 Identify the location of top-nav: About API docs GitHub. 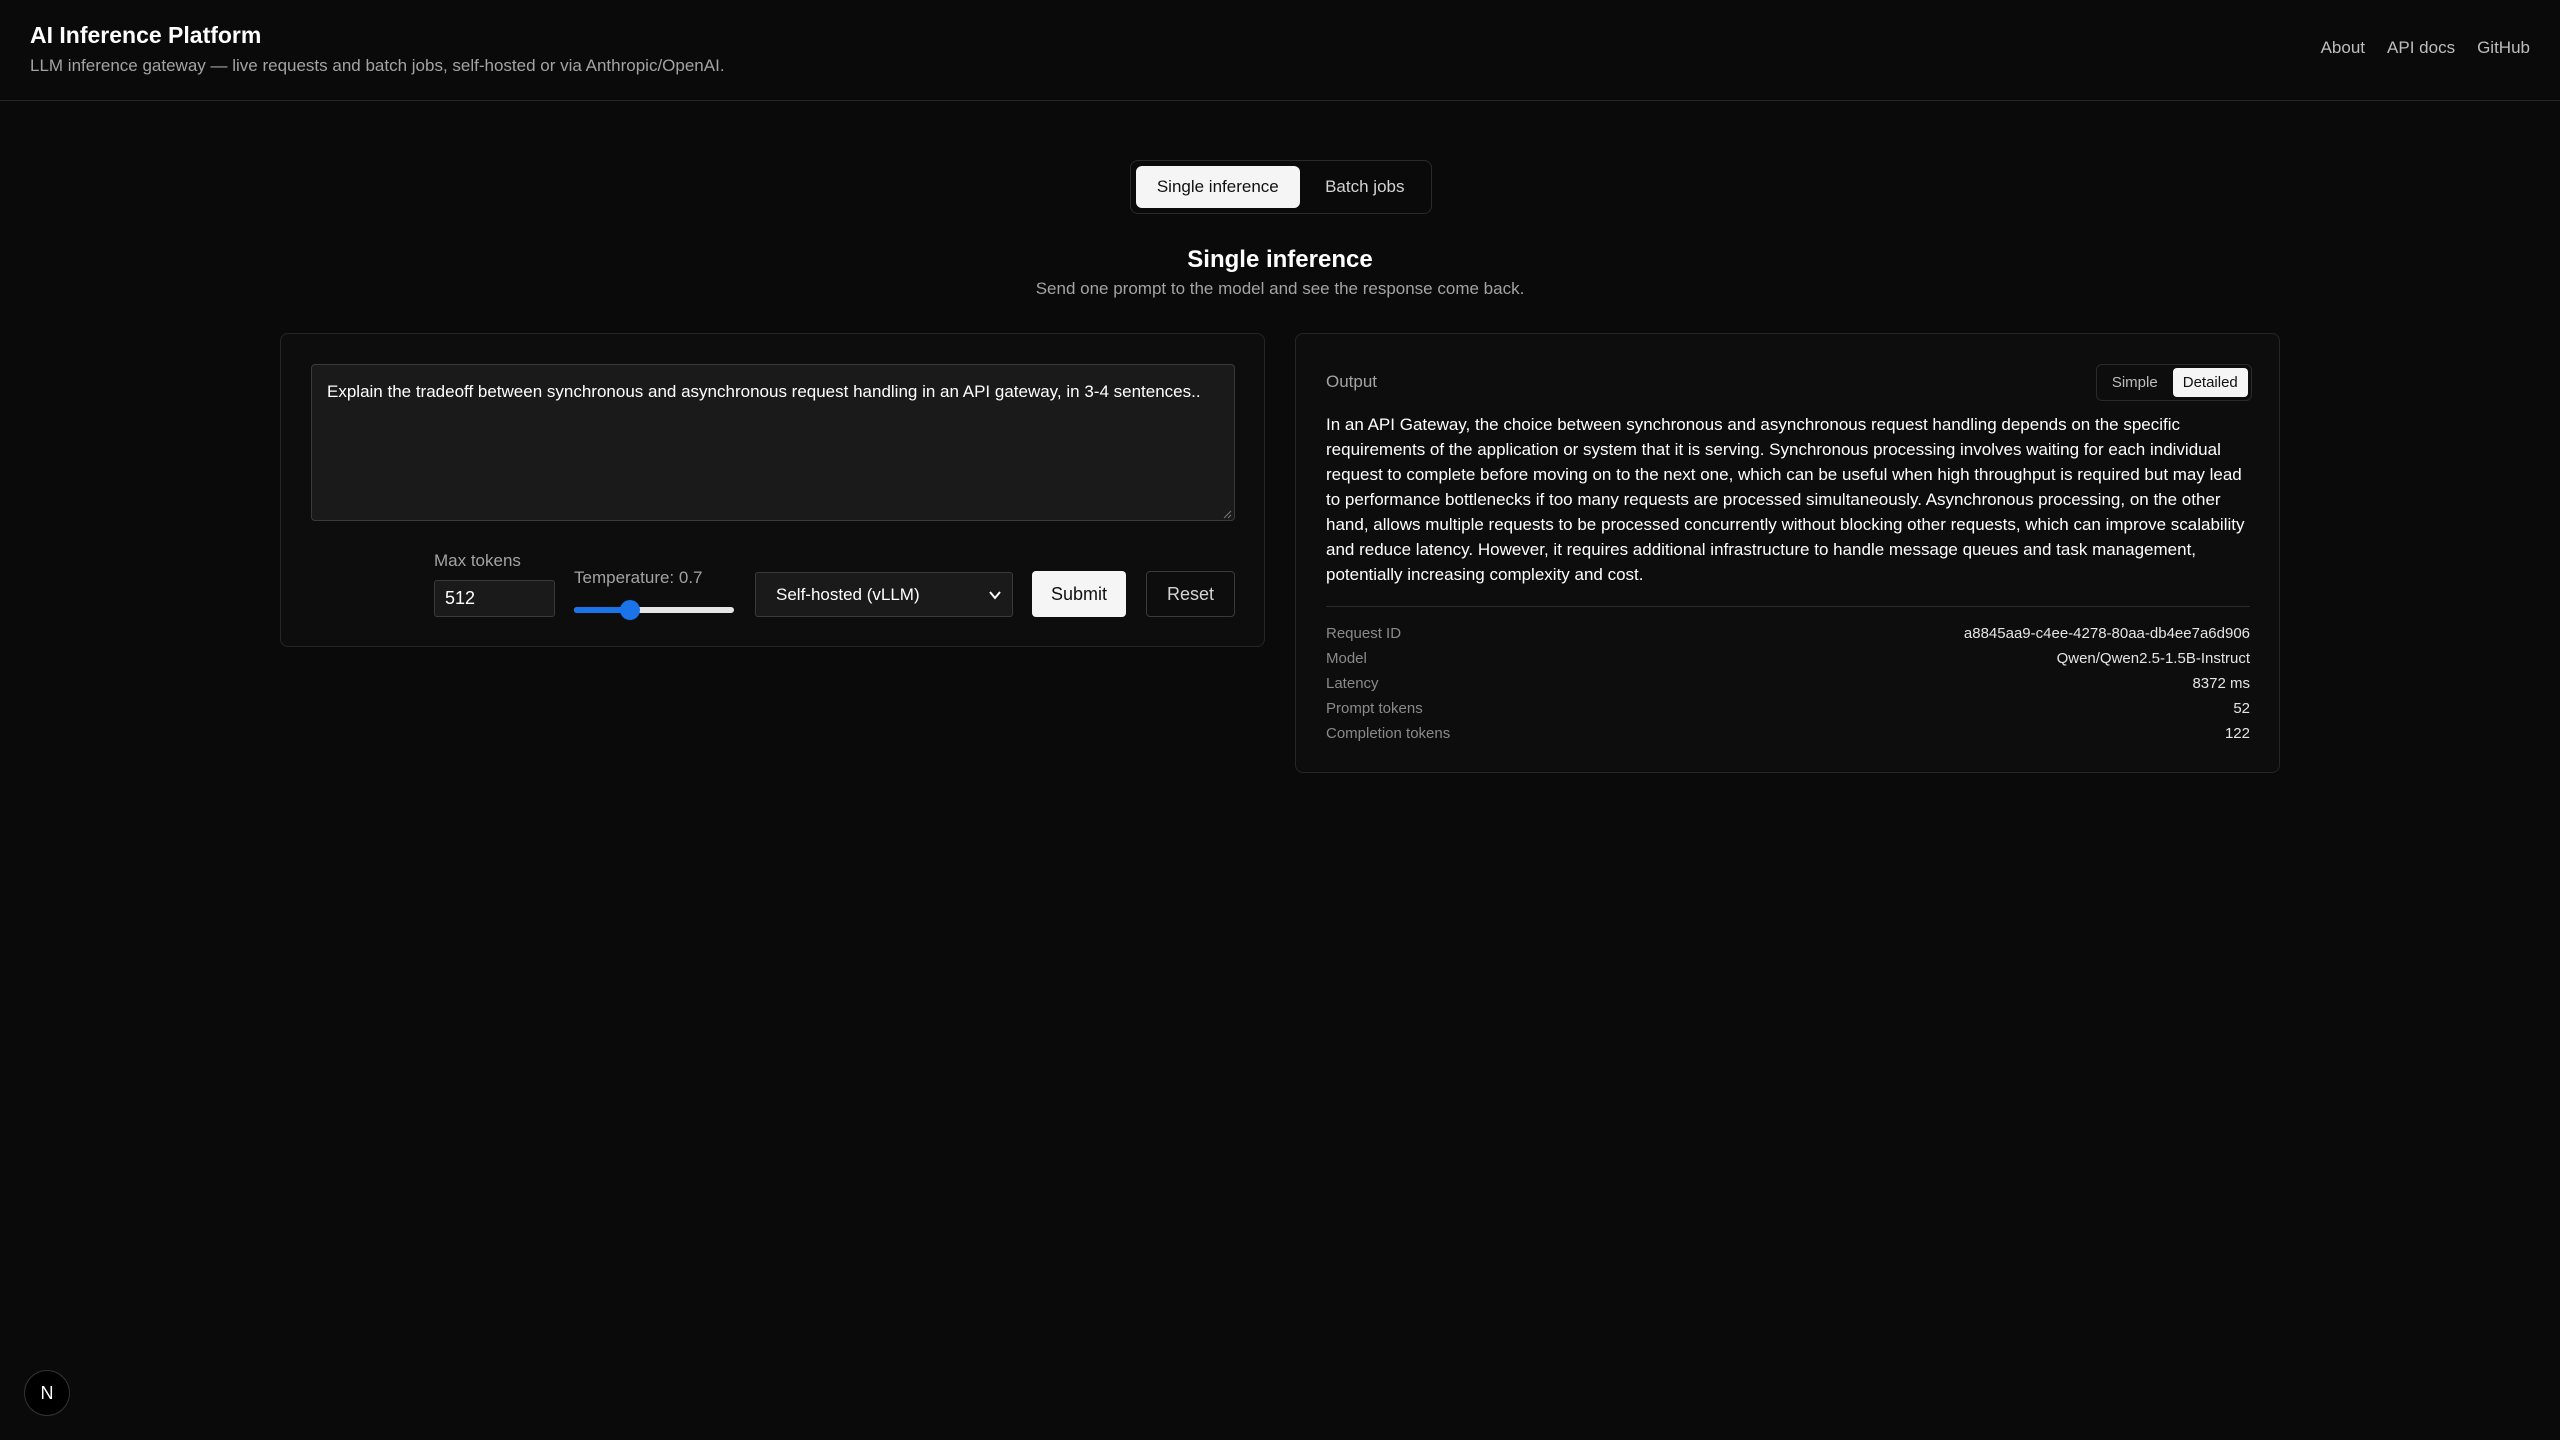
(2425, 48).